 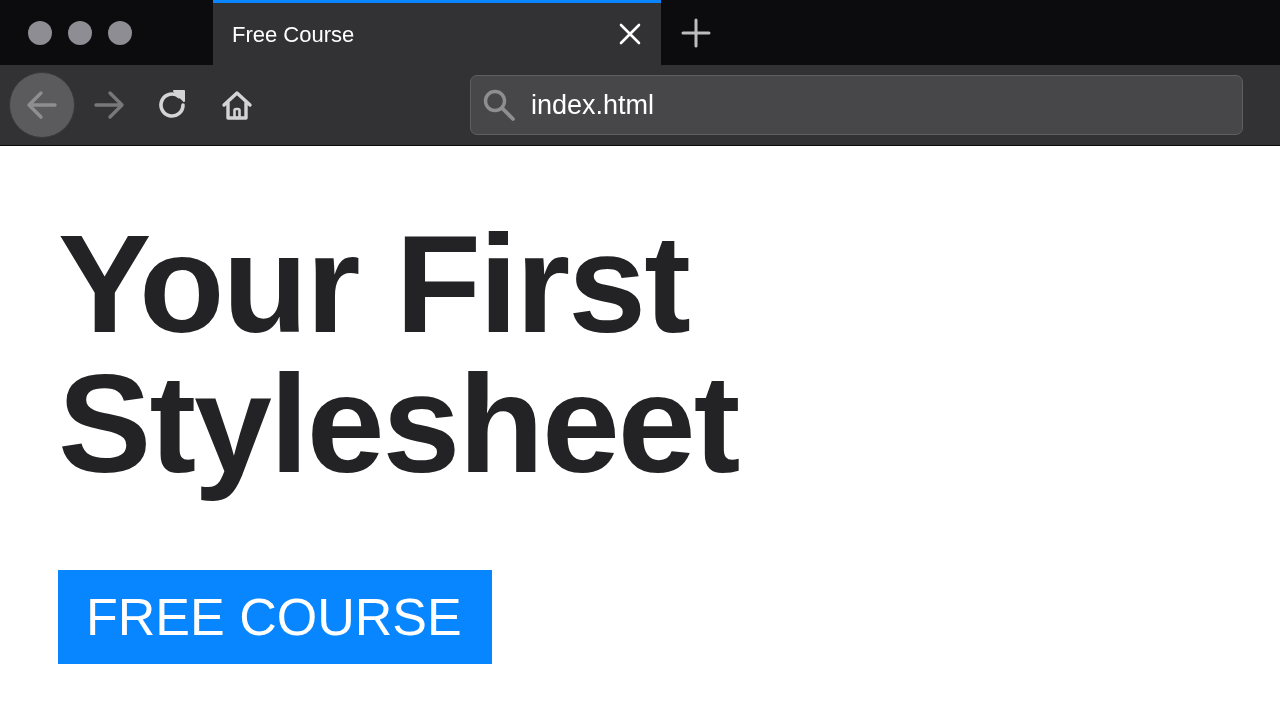 I want to click on forward-arrow-icon, so click(x=109, y=105).